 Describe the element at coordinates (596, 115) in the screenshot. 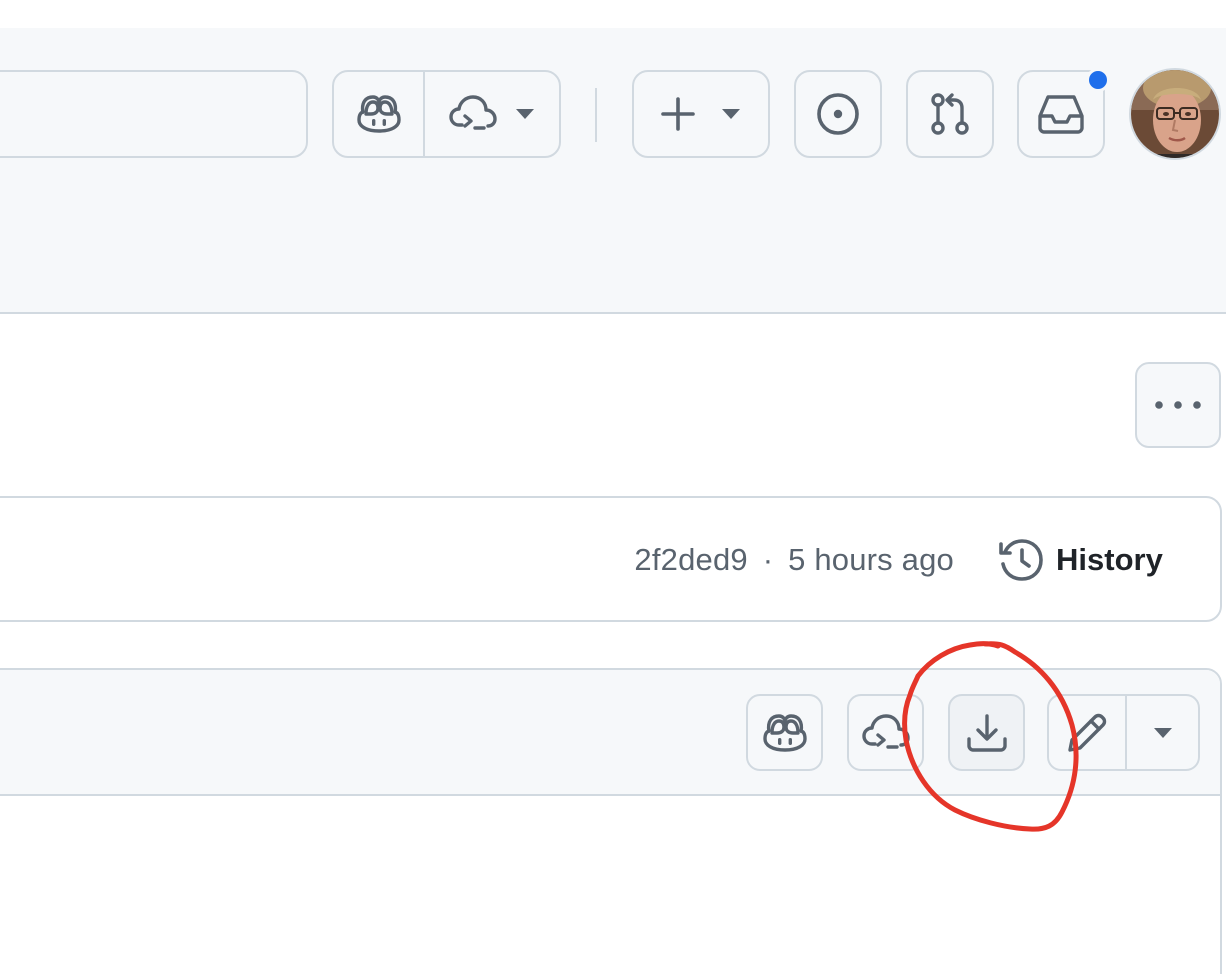

I see `header-divider` at that location.